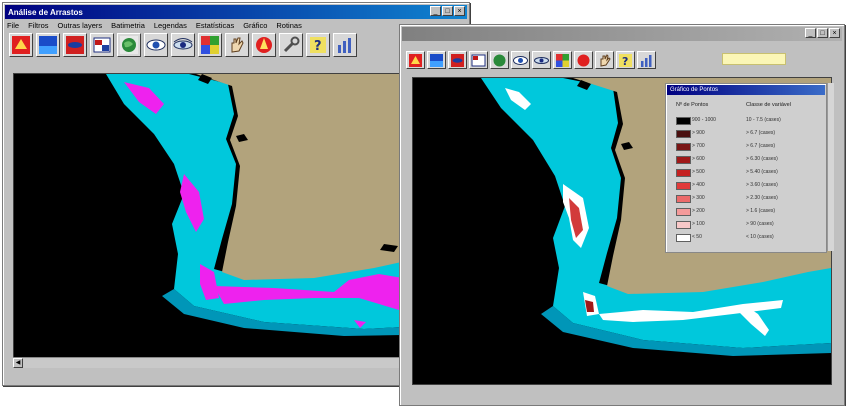 Image resolution: width=850 pixels, height=406 pixels. What do you see at coordinates (698, 198) in the screenshot?
I see `legend-count-label: > 300` at bounding box center [698, 198].